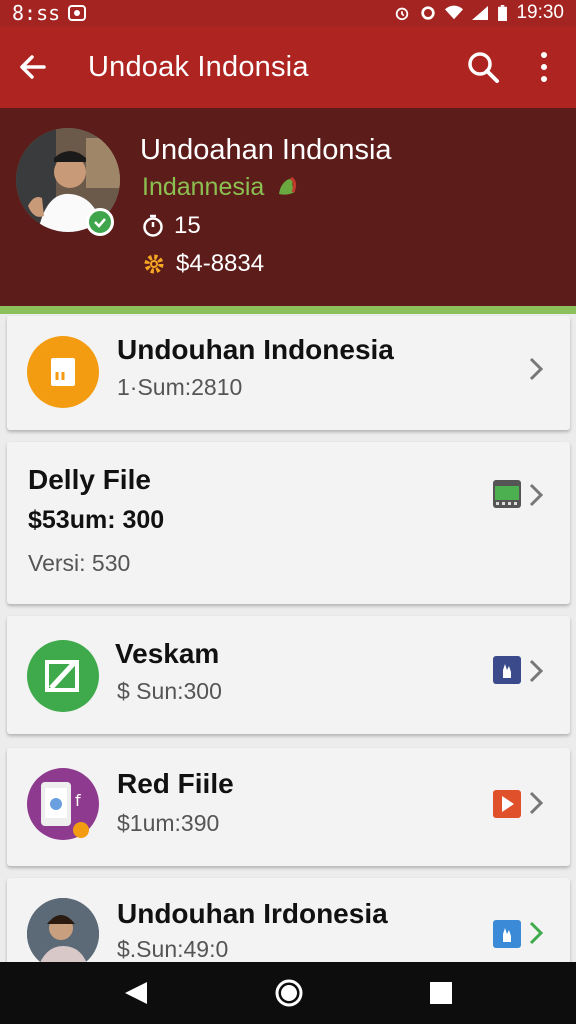  What do you see at coordinates (255, 349) in the screenshot?
I see `card-title: Undouhan Indonesia` at bounding box center [255, 349].